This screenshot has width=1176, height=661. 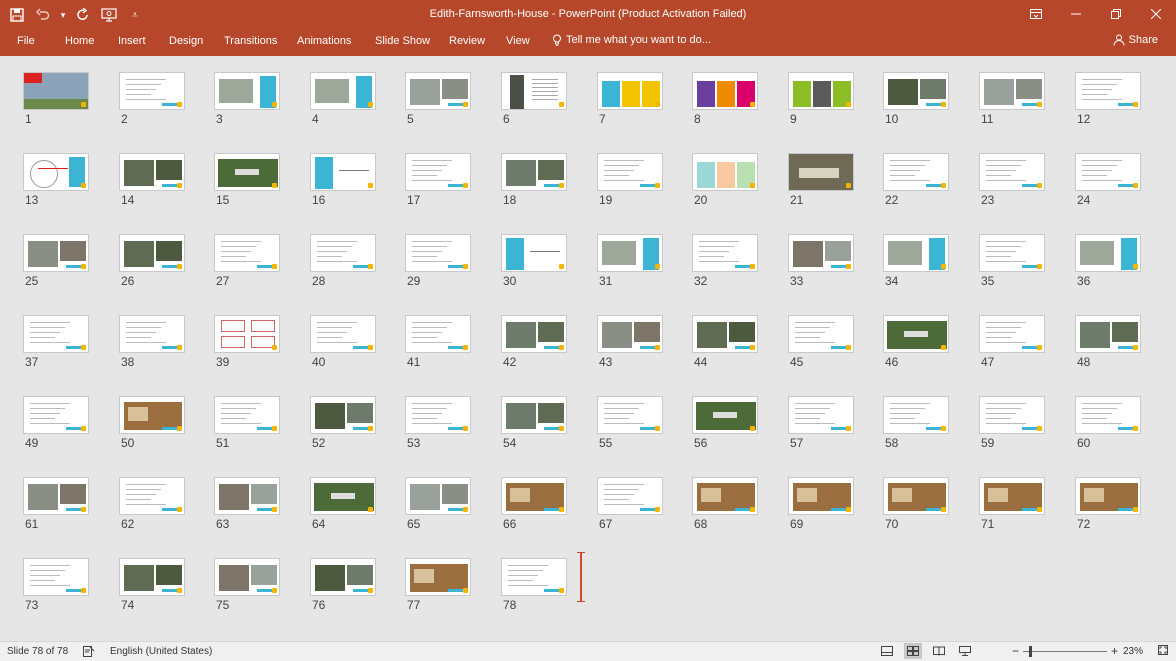 What do you see at coordinates (913, 651) in the screenshot?
I see `slide-sorter-view-icon` at bounding box center [913, 651].